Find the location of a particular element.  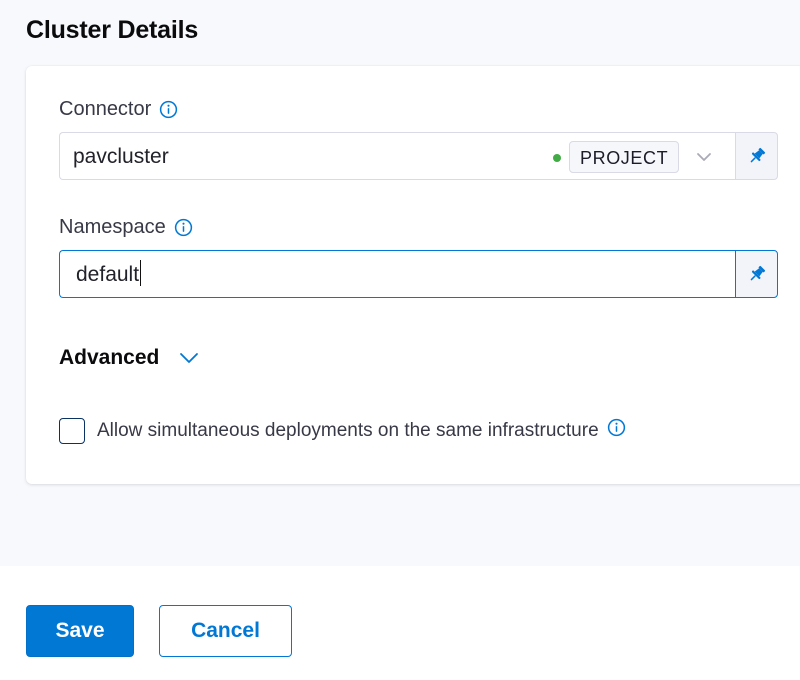

cancel-button: Cancel is located at coordinates (225, 631).